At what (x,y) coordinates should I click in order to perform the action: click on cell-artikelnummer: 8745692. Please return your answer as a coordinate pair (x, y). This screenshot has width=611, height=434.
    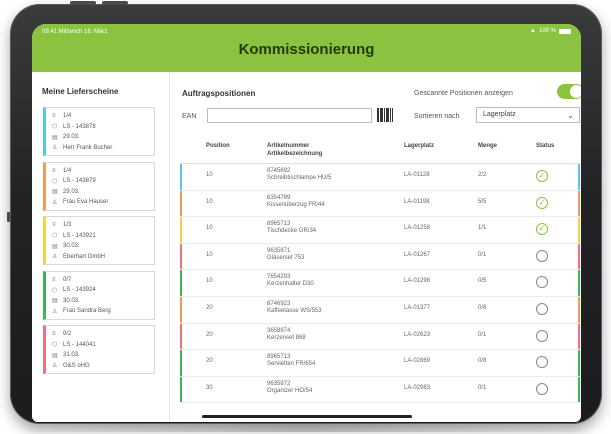
    Looking at the image, I should click on (279, 171).